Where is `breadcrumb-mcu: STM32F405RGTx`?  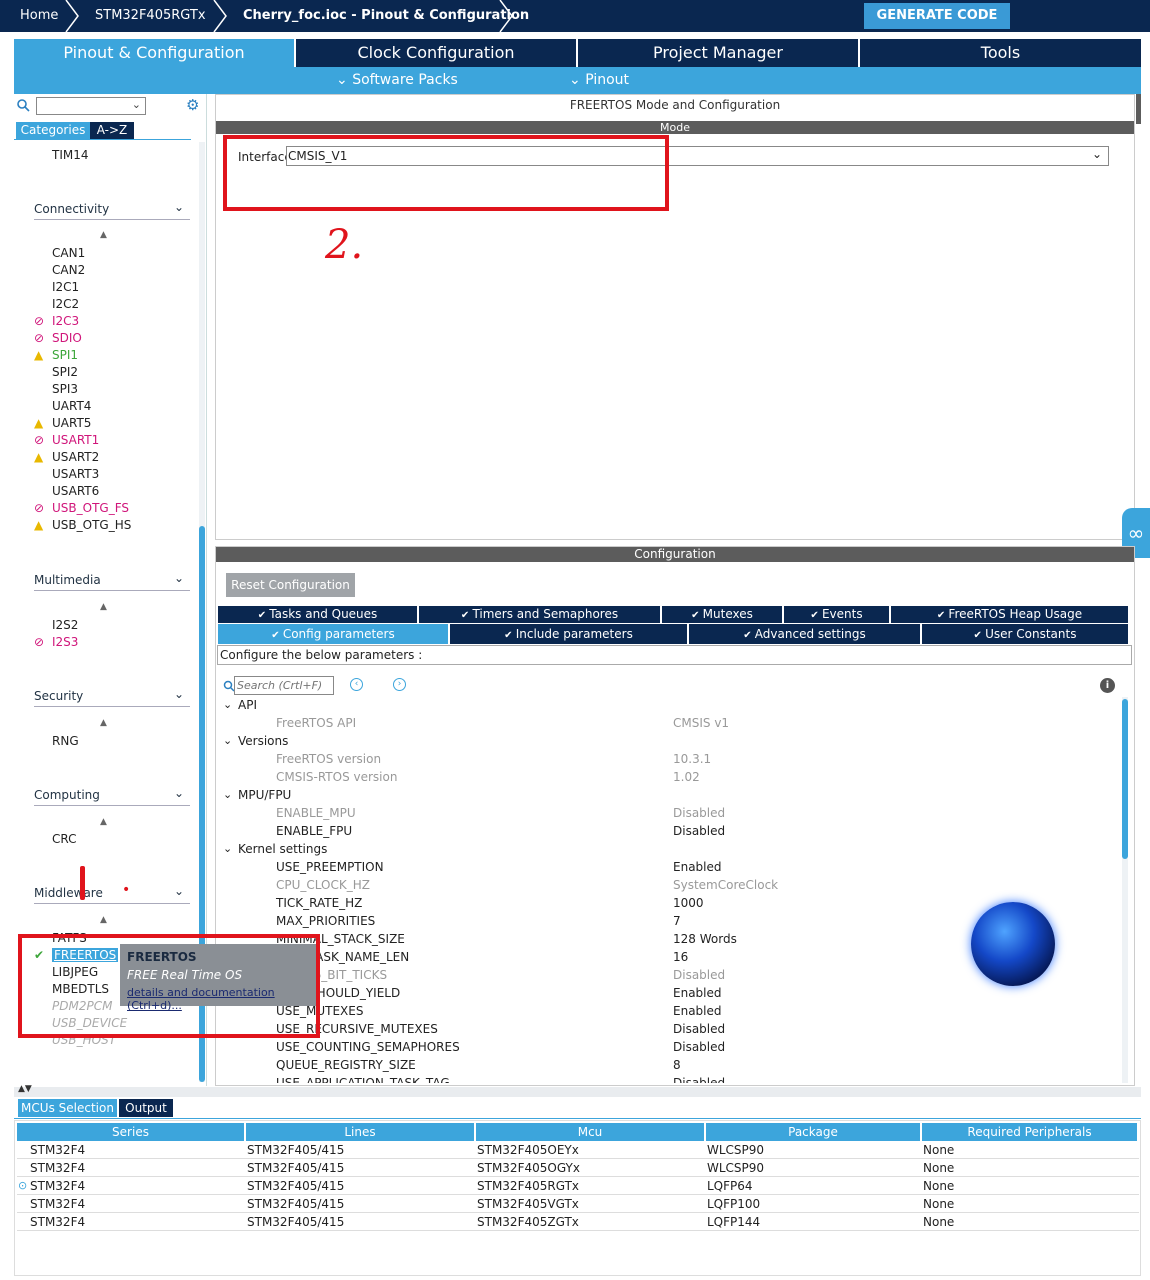 breadcrumb-mcu: STM32F405RGTx is located at coordinates (150, 16).